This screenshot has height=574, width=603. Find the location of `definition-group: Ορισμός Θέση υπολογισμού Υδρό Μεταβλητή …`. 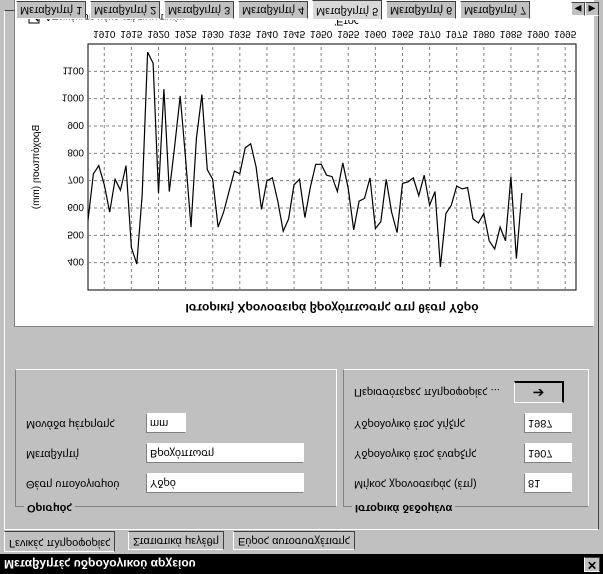

definition-group: Ορισμός Θέση υπολογισμού Υδρό Μεταβλητή … is located at coordinates (176, 441).